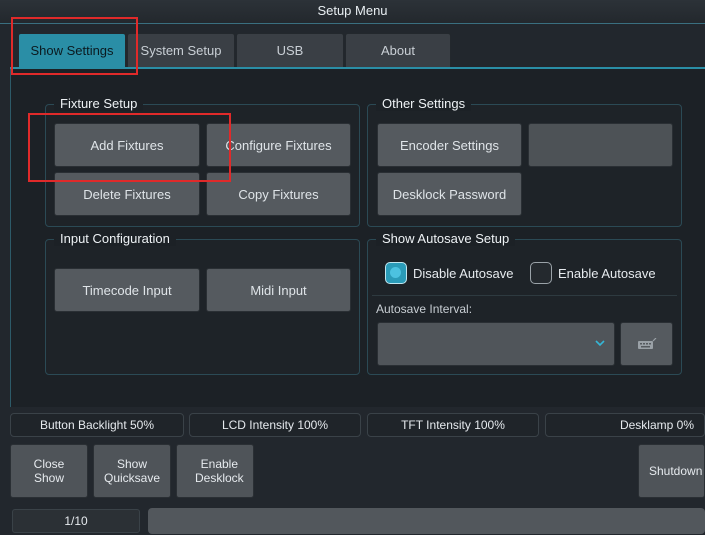 This screenshot has width=705, height=535. I want to click on close-show-button: Close Show, so click(49, 471).